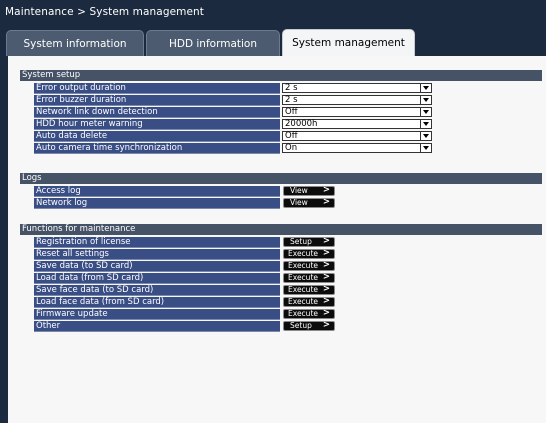 Image resolution: width=546 pixels, height=423 pixels. I want to click on execute-save-data-button: Execute >, so click(309, 266).